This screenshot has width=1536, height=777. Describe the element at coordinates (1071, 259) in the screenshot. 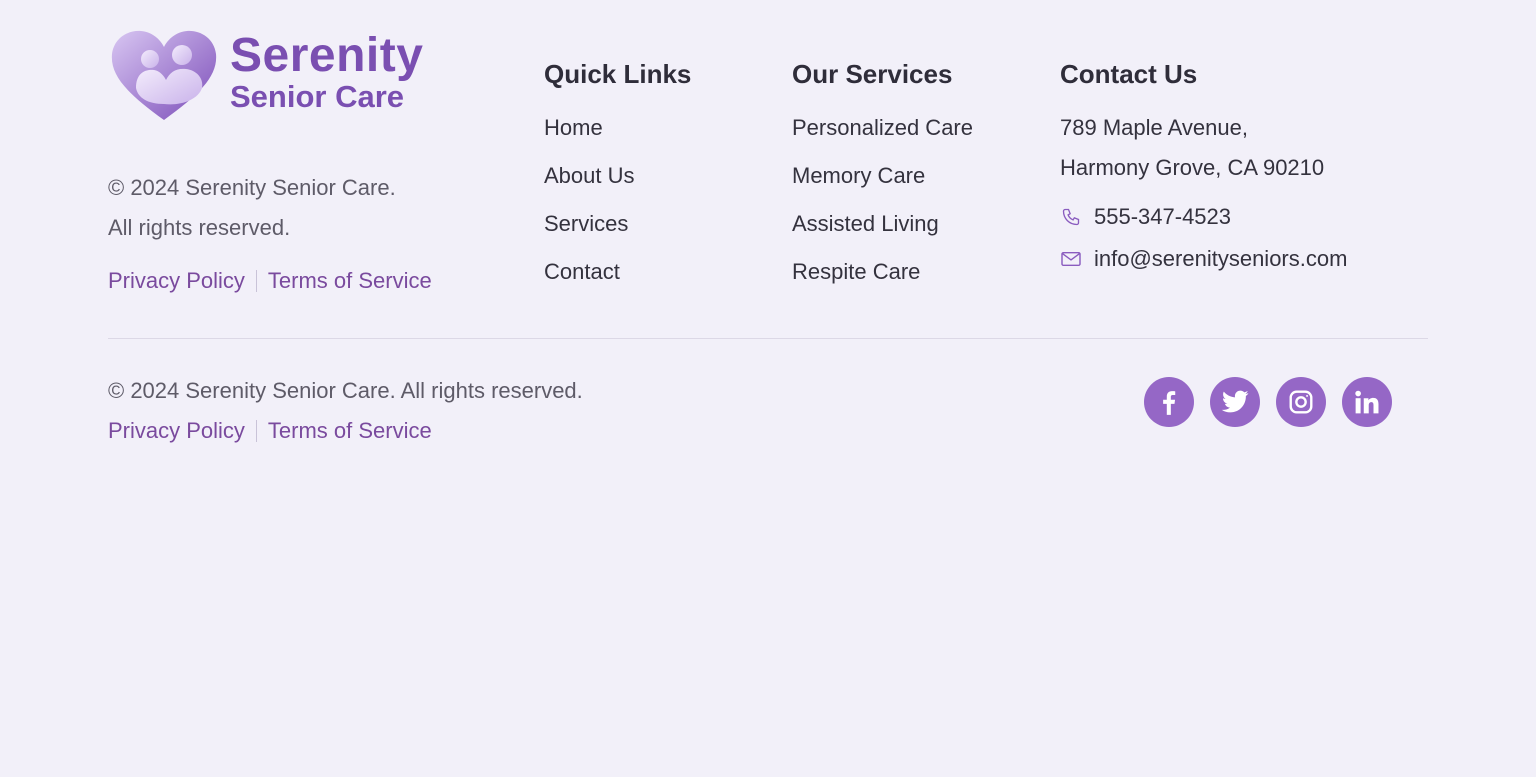

I see `mail-icon` at that location.